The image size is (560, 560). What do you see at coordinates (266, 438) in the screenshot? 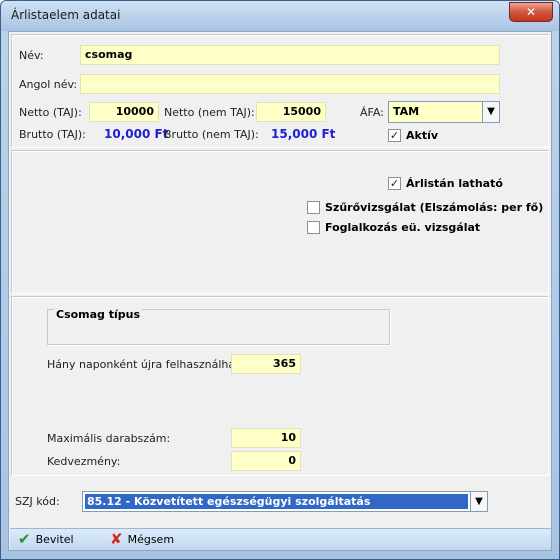
I see `max-darab-input: 10` at bounding box center [266, 438].